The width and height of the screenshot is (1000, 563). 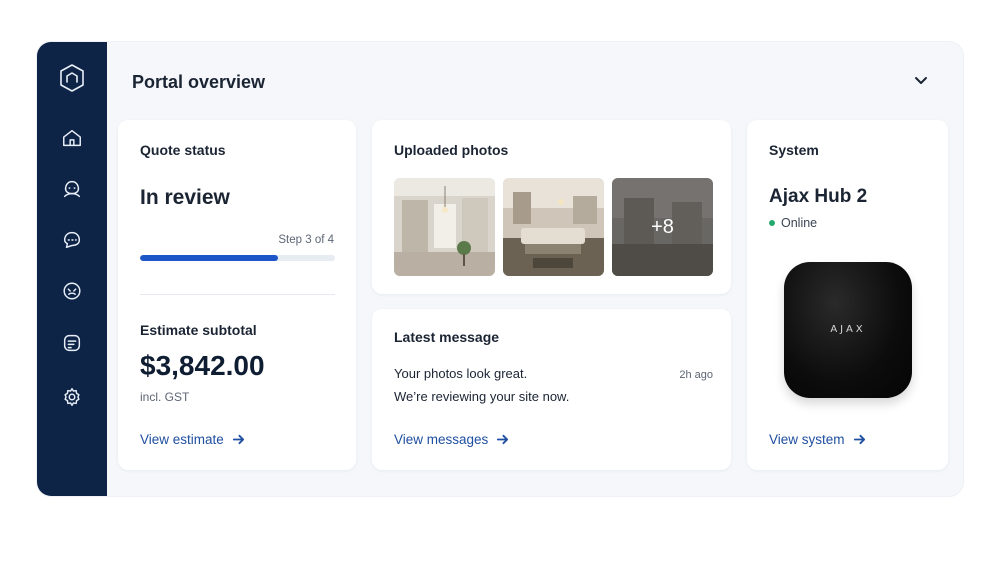 I want to click on view-messages-link: View messages, so click(x=451, y=439).